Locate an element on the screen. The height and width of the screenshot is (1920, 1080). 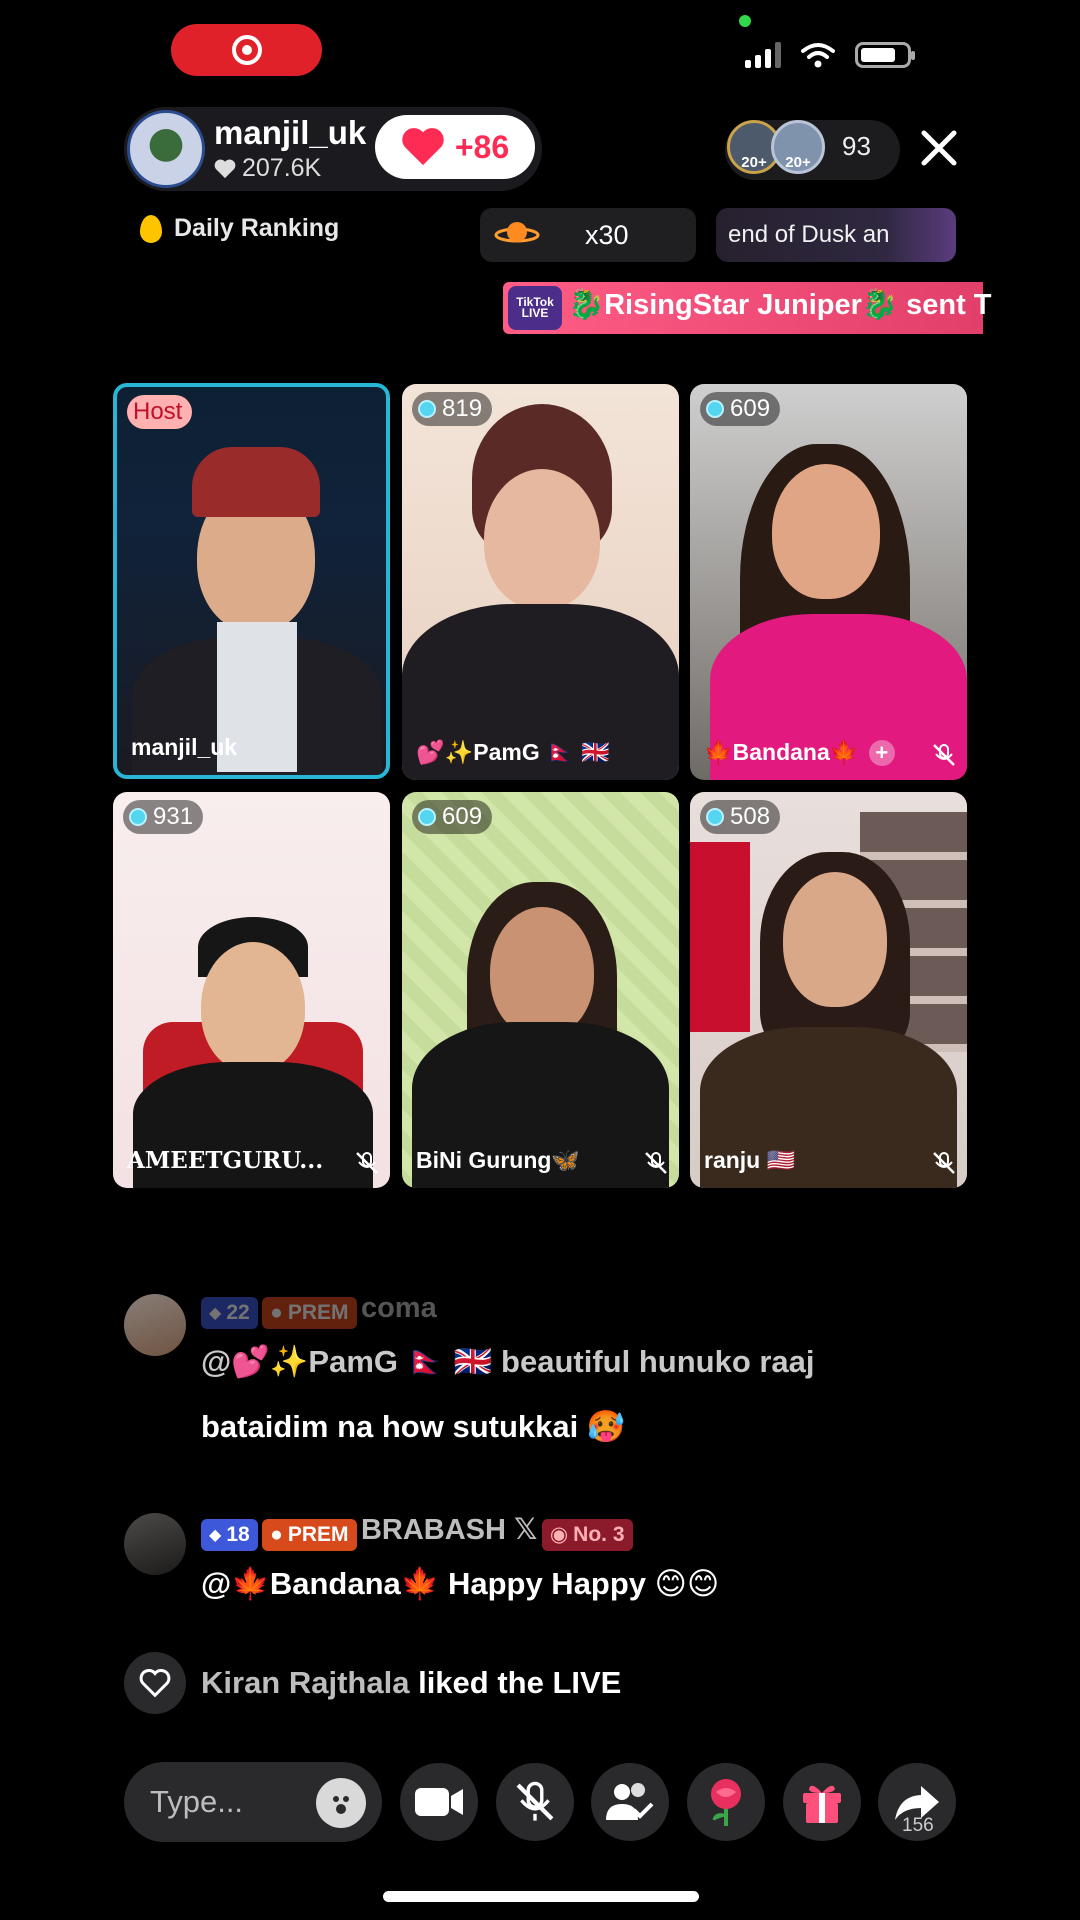
gift-button is located at coordinates (822, 1802).